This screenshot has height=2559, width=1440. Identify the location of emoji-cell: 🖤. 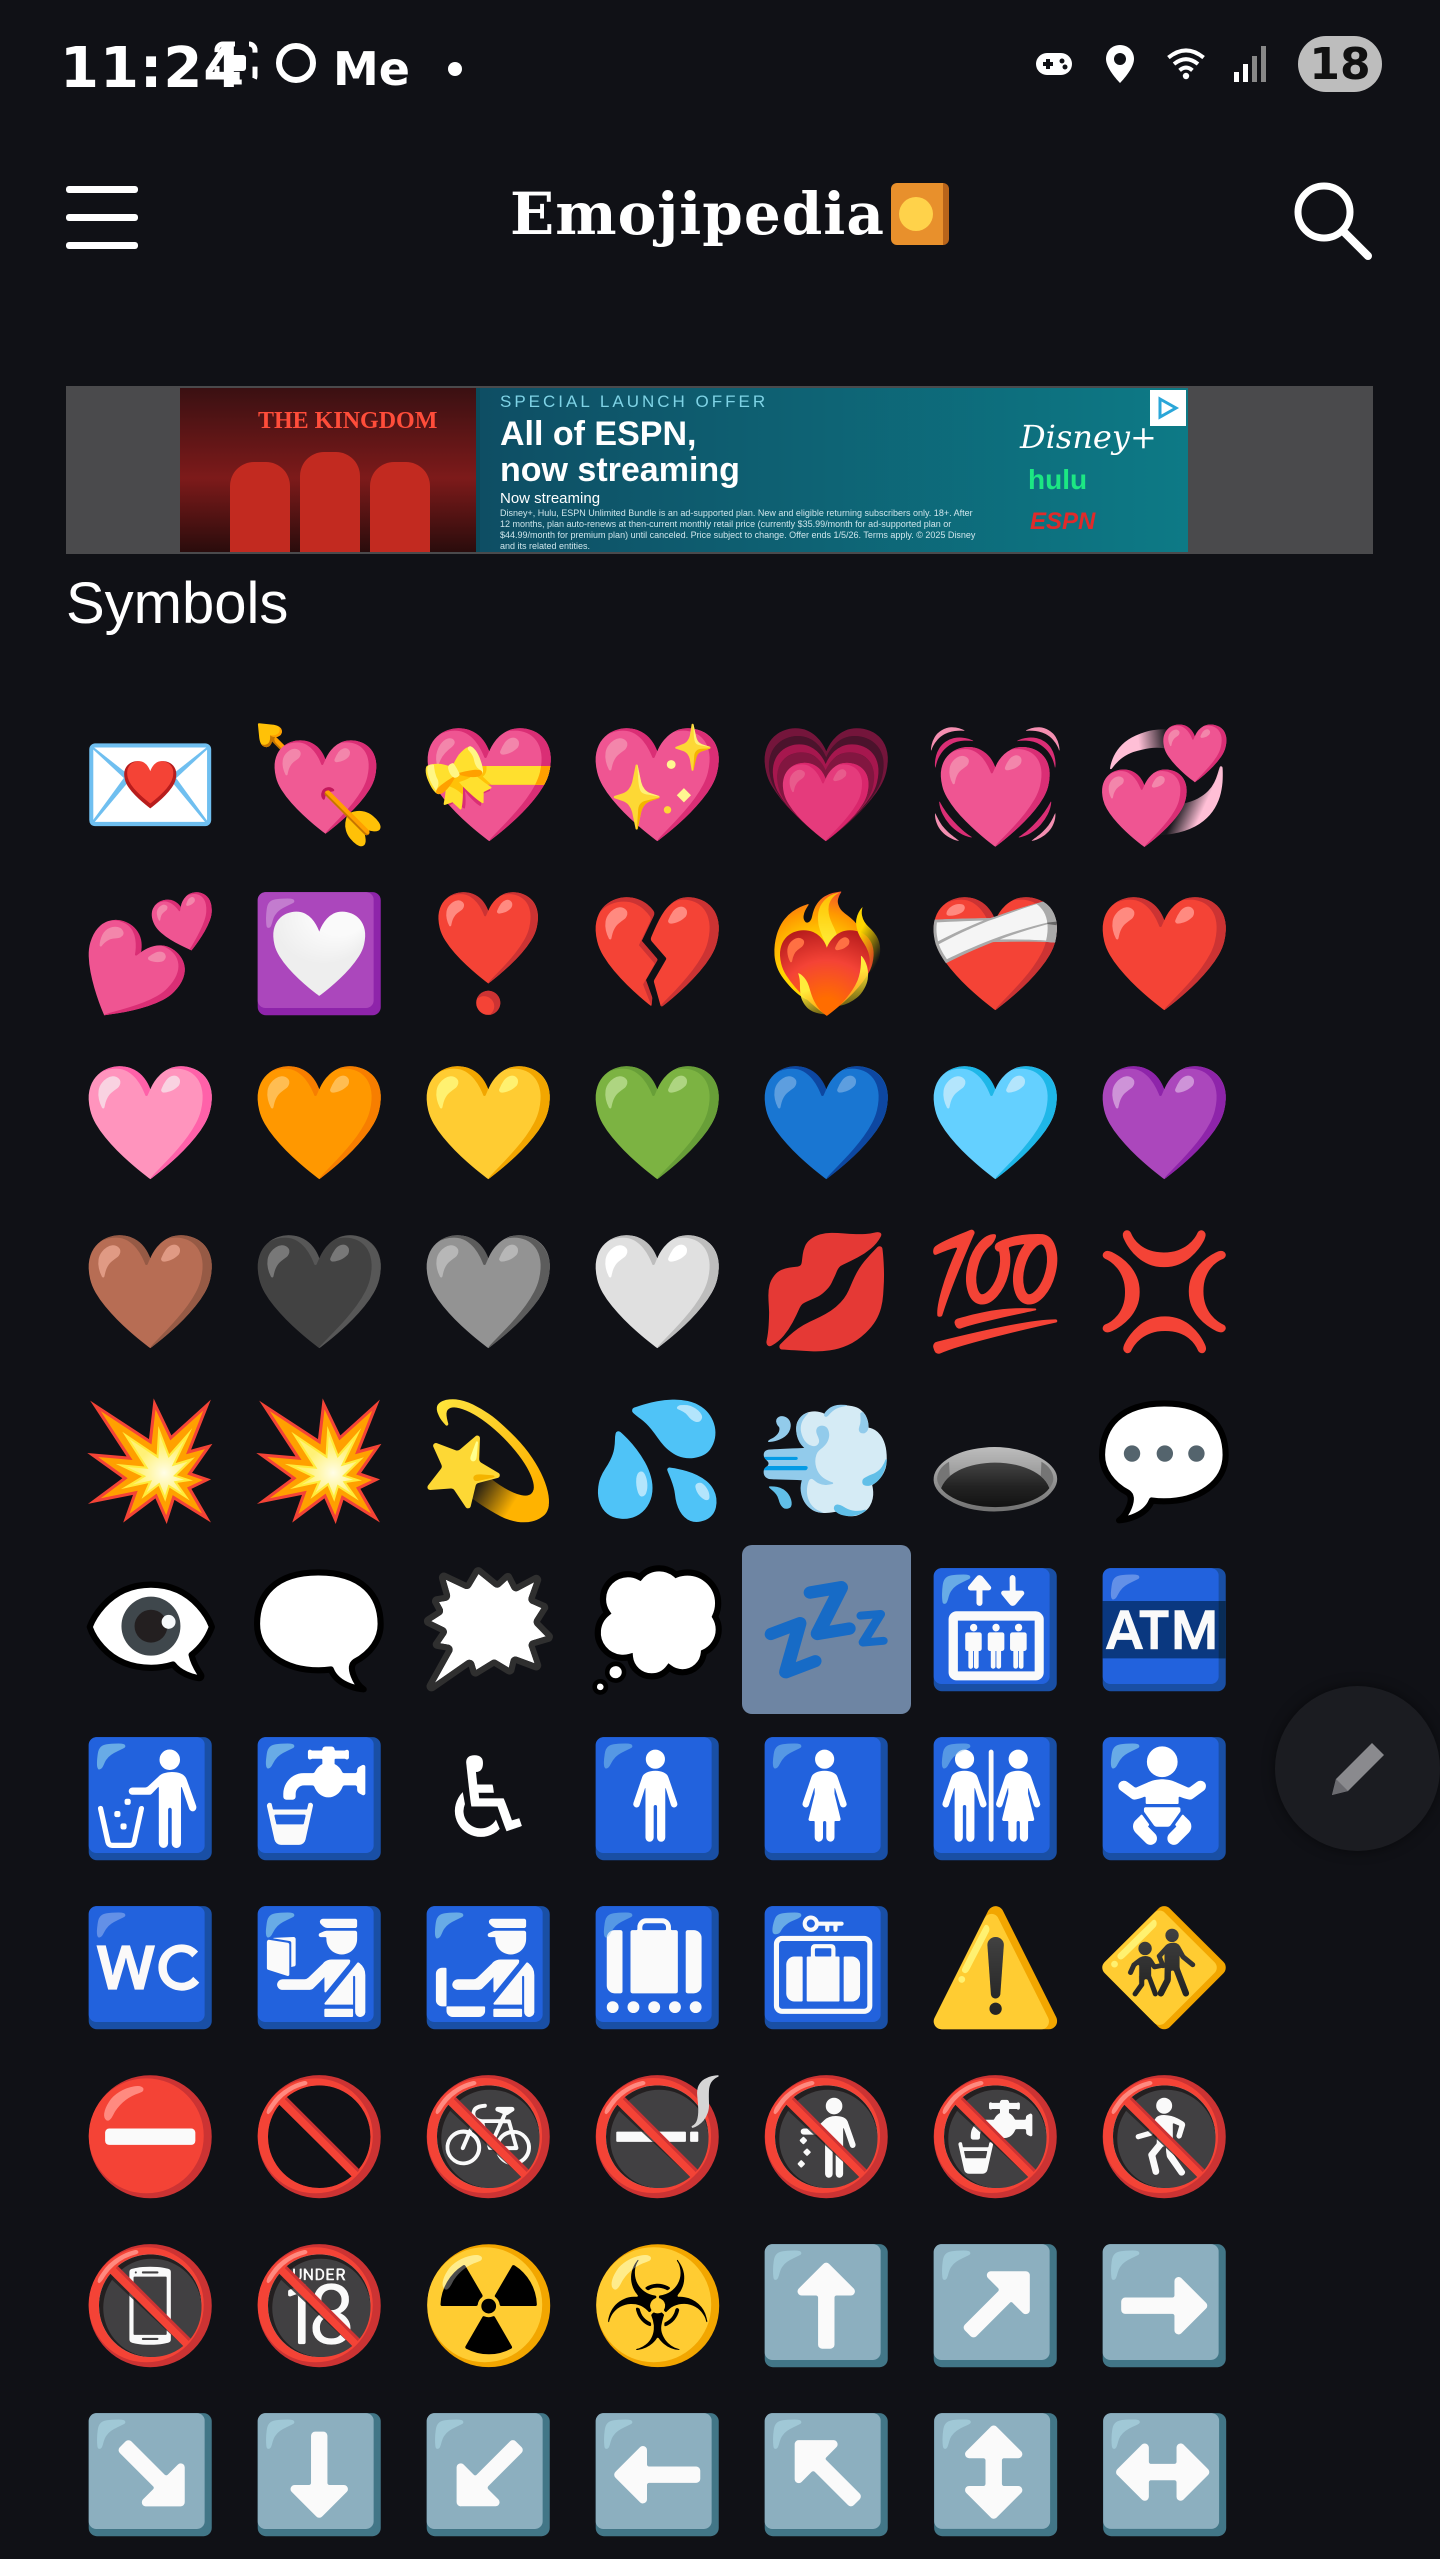
(319, 1291).